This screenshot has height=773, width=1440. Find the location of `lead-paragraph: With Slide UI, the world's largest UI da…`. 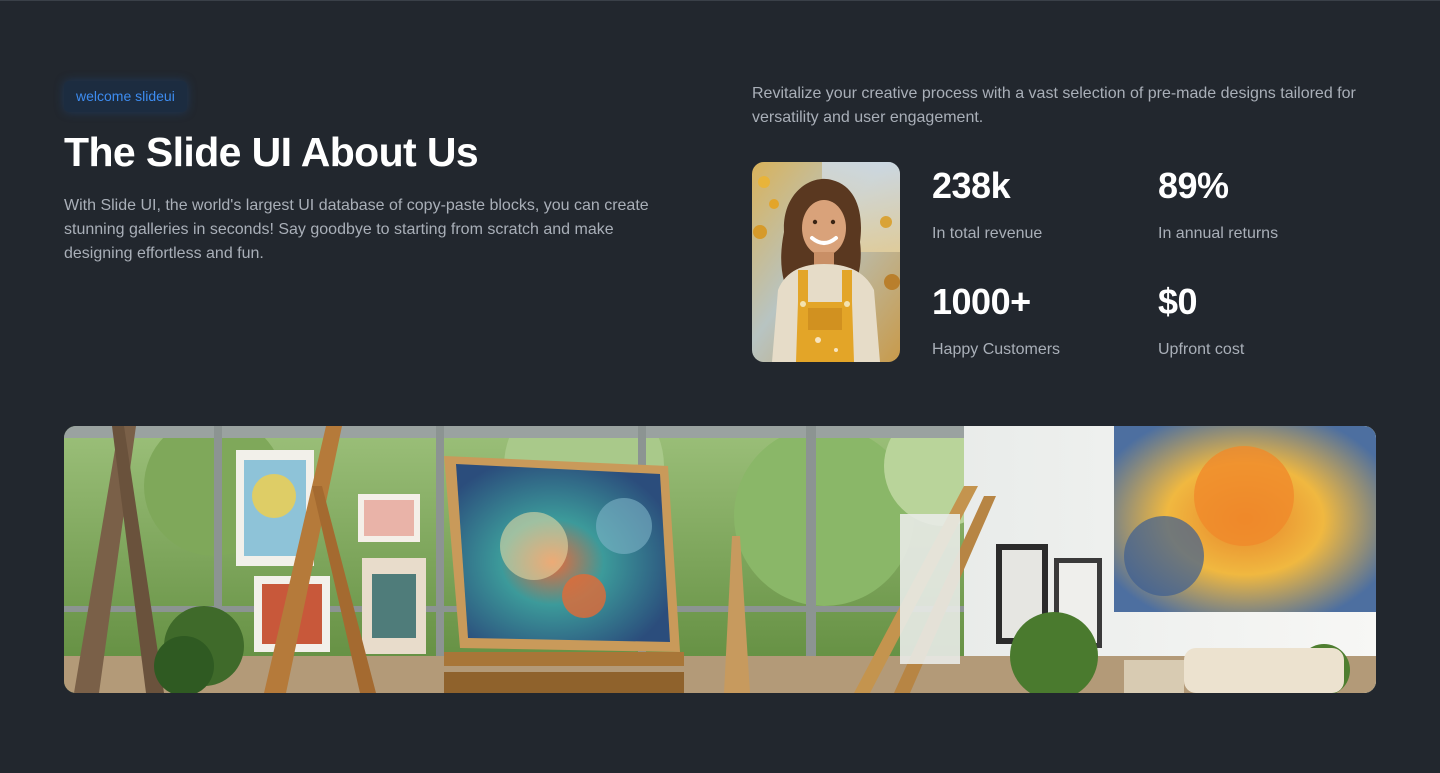

lead-paragraph: With Slide UI, the world's largest UI da… is located at coordinates (356, 229).